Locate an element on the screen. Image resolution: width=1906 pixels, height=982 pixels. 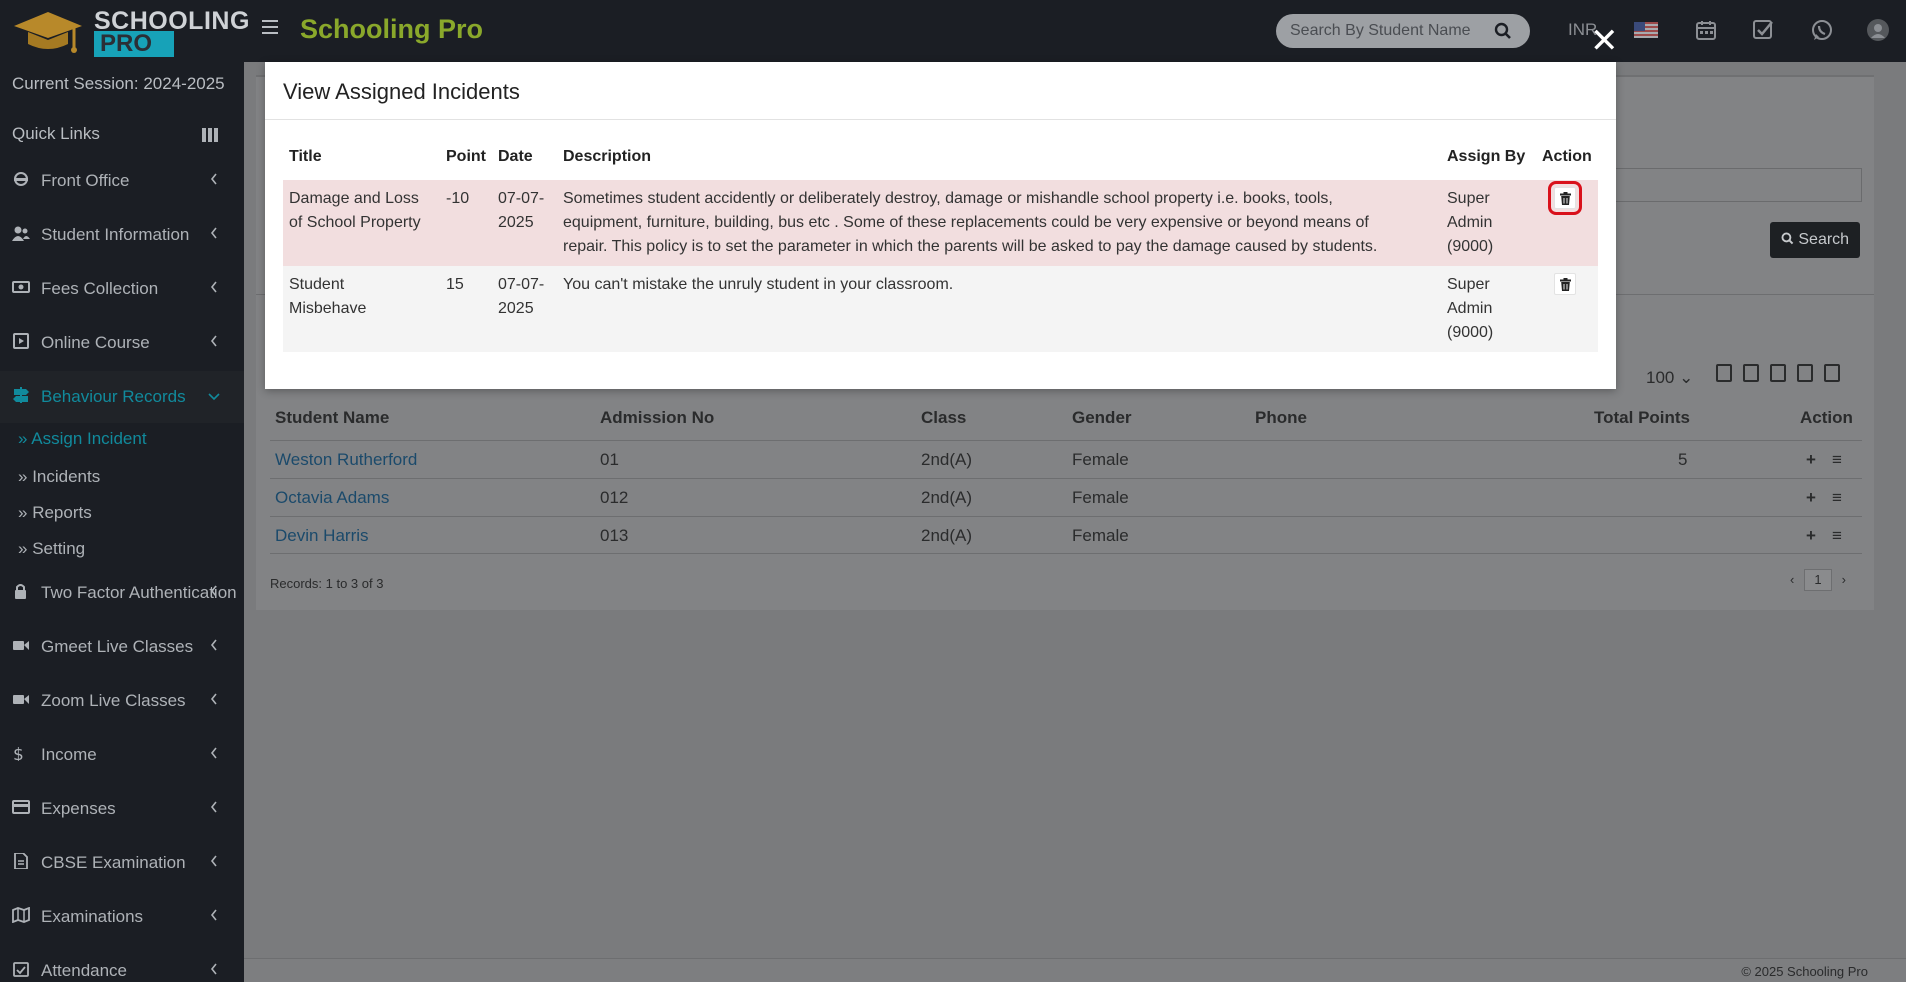
student-search-box is located at coordinates (1403, 31).